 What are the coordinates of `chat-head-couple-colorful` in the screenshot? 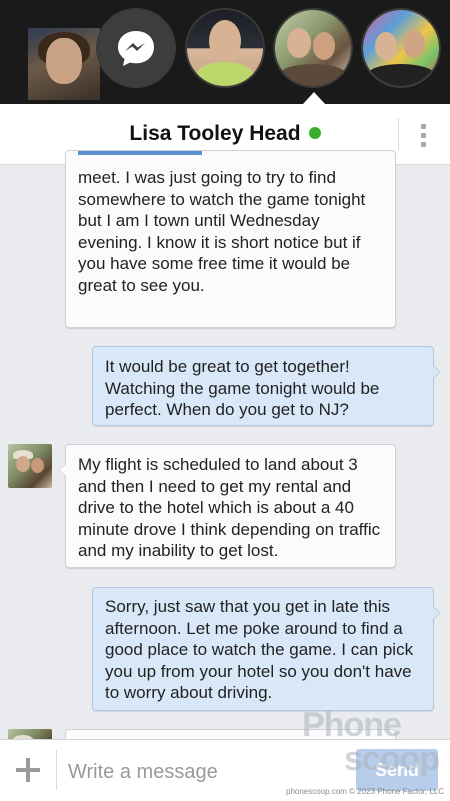 It's located at (401, 48).